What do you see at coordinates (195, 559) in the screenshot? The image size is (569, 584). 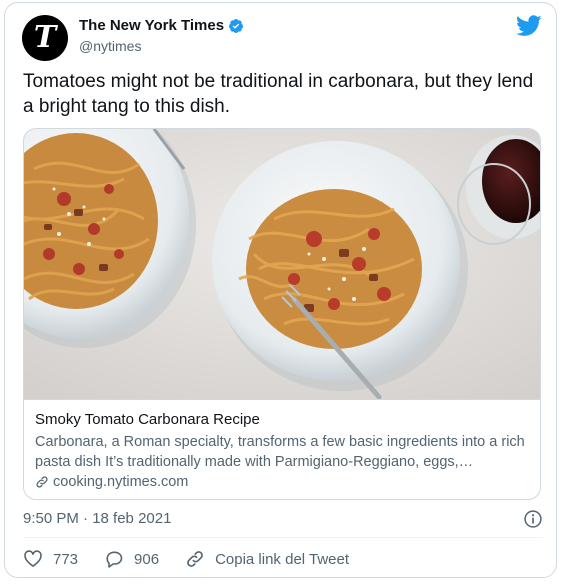 I see `copy-link-icon` at bounding box center [195, 559].